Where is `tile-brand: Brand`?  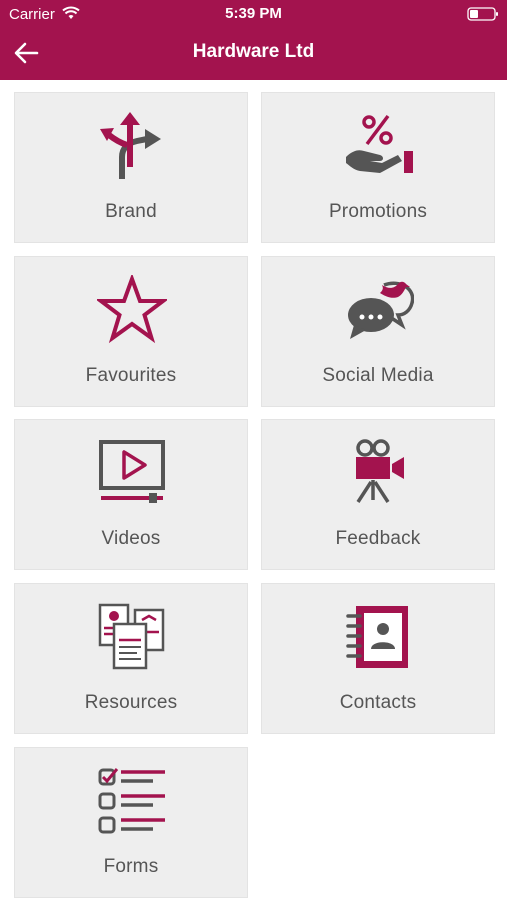
tile-brand: Brand is located at coordinates (131, 167).